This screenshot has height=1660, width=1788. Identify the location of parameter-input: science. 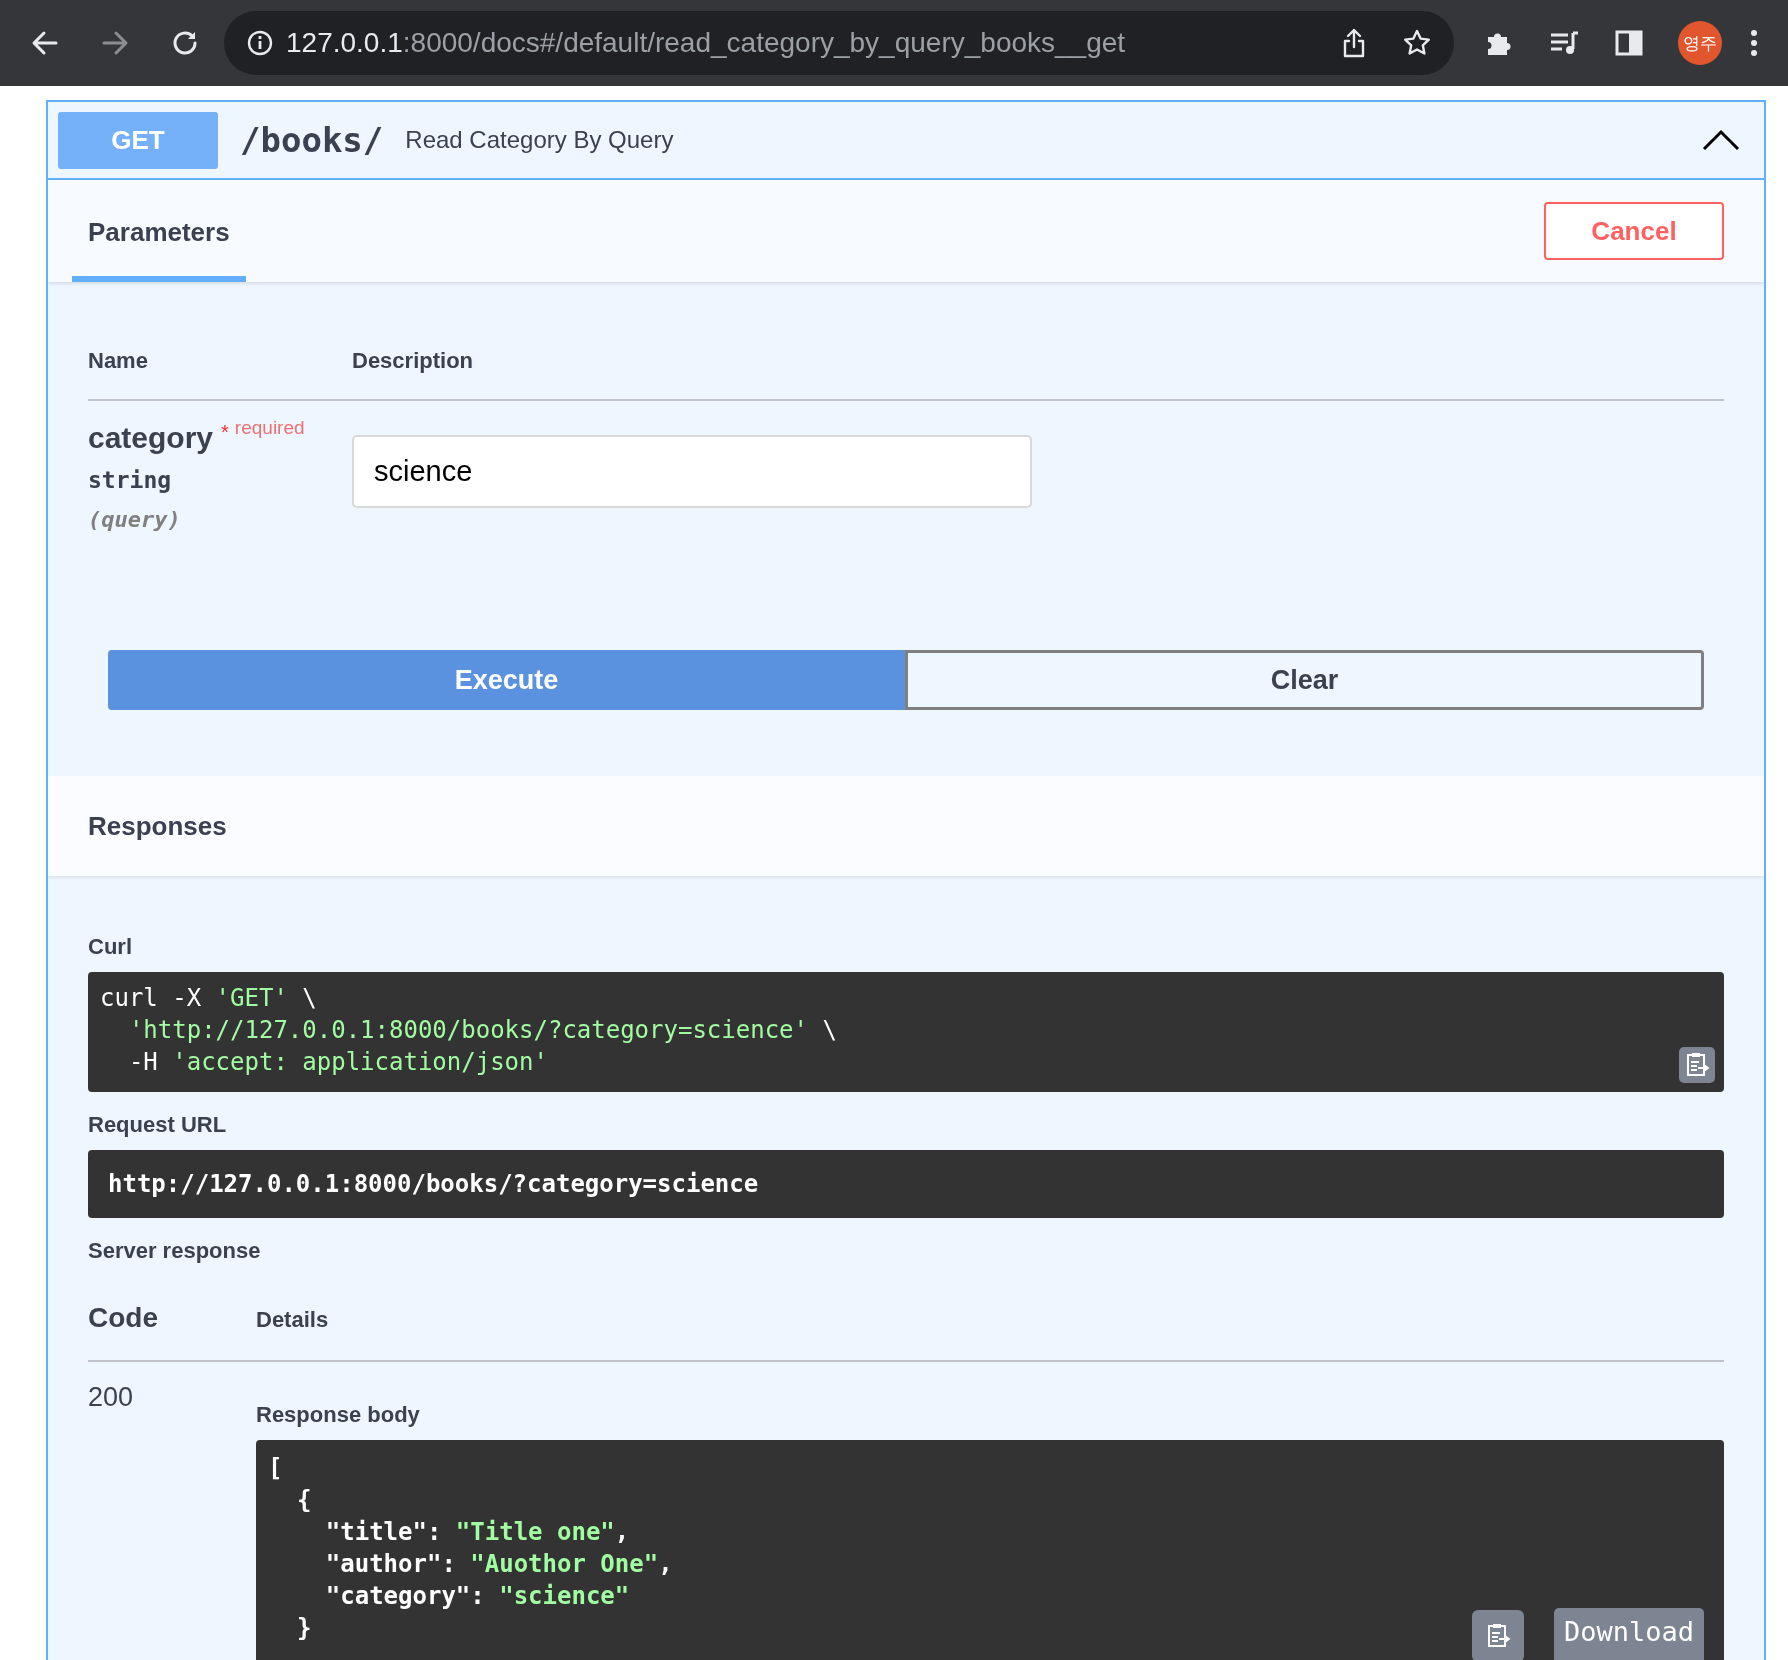
(692, 471).